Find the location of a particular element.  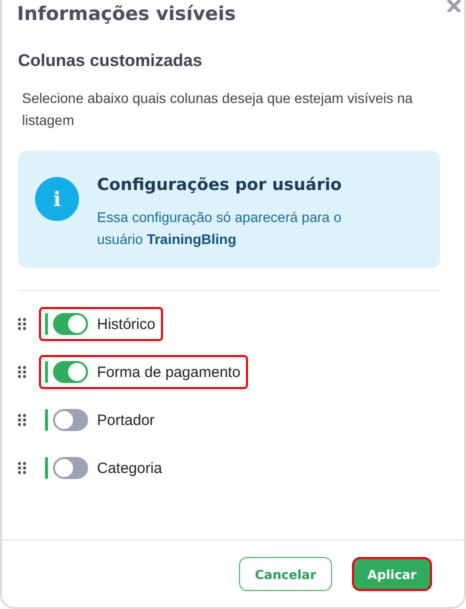

column-label: Categoria is located at coordinates (129, 468).